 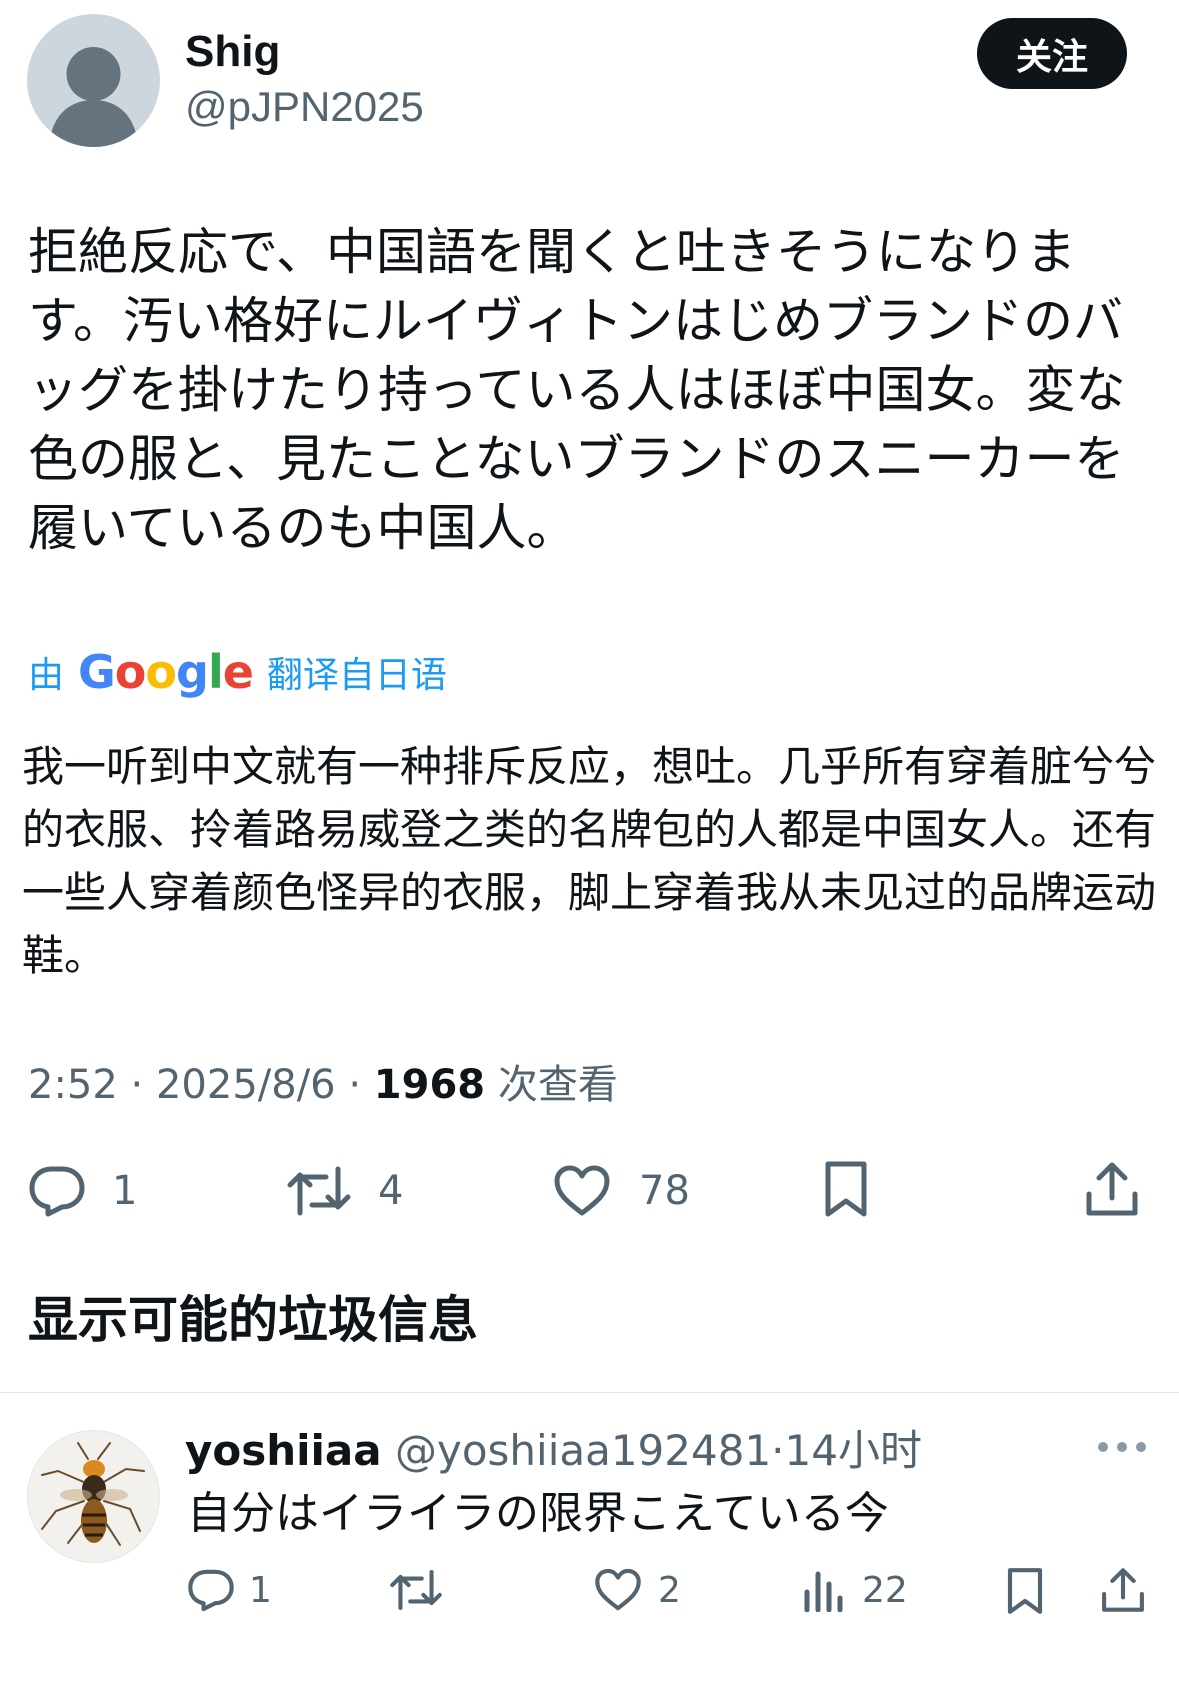 I want to click on reply-text: 自分はイライラの限界こえている今, so click(x=538, y=1513).